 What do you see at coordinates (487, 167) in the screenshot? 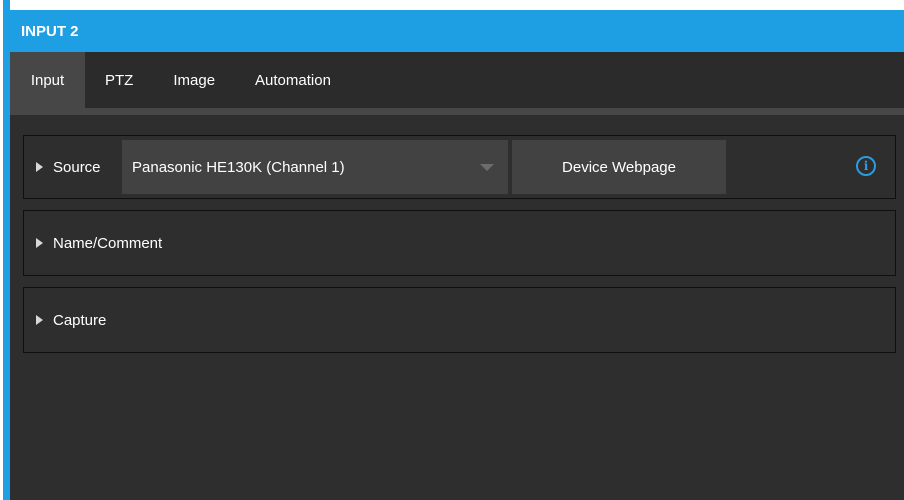
I see `dropdown-caret-icon` at bounding box center [487, 167].